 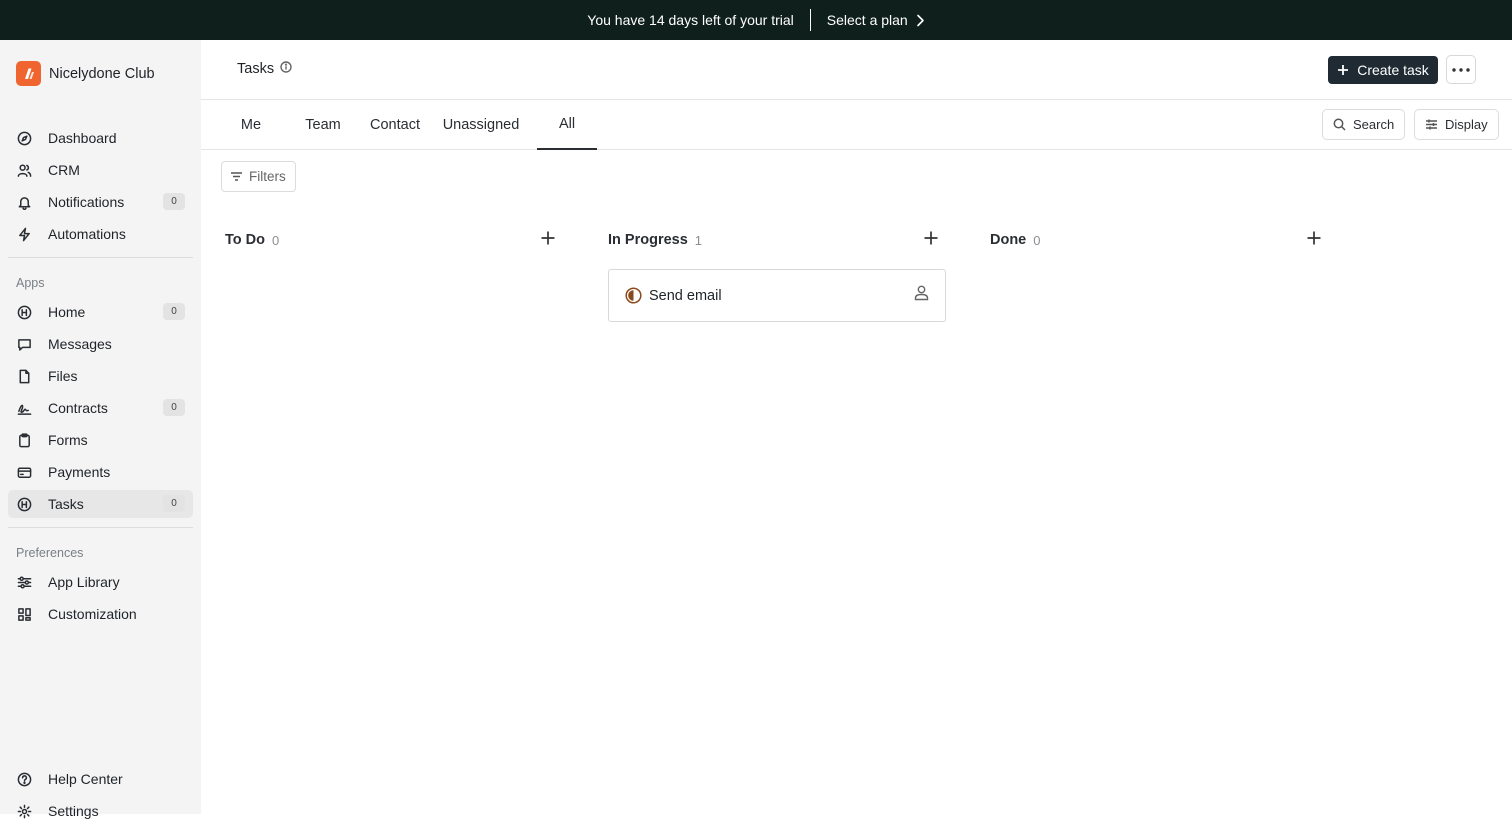 What do you see at coordinates (174, 311) in the screenshot?
I see `home-count-badge: 0` at bounding box center [174, 311].